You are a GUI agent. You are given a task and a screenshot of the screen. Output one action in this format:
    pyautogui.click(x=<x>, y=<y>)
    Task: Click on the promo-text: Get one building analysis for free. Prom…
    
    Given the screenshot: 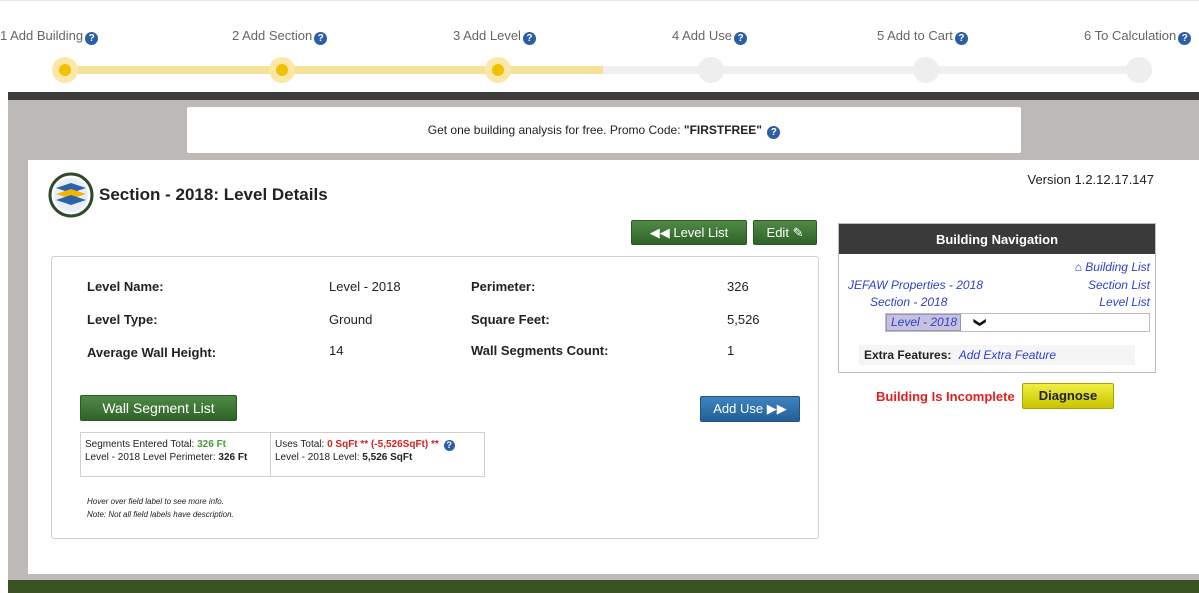 What is the action you would take?
    pyautogui.click(x=555, y=130)
    